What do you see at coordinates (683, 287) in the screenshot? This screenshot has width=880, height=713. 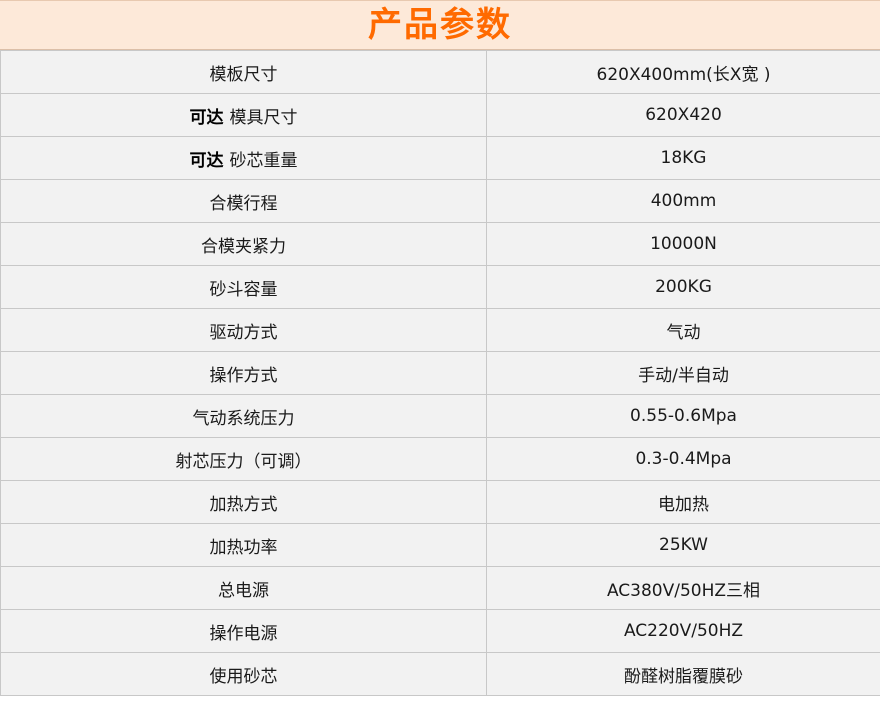 I see `param-value: 200KG` at bounding box center [683, 287].